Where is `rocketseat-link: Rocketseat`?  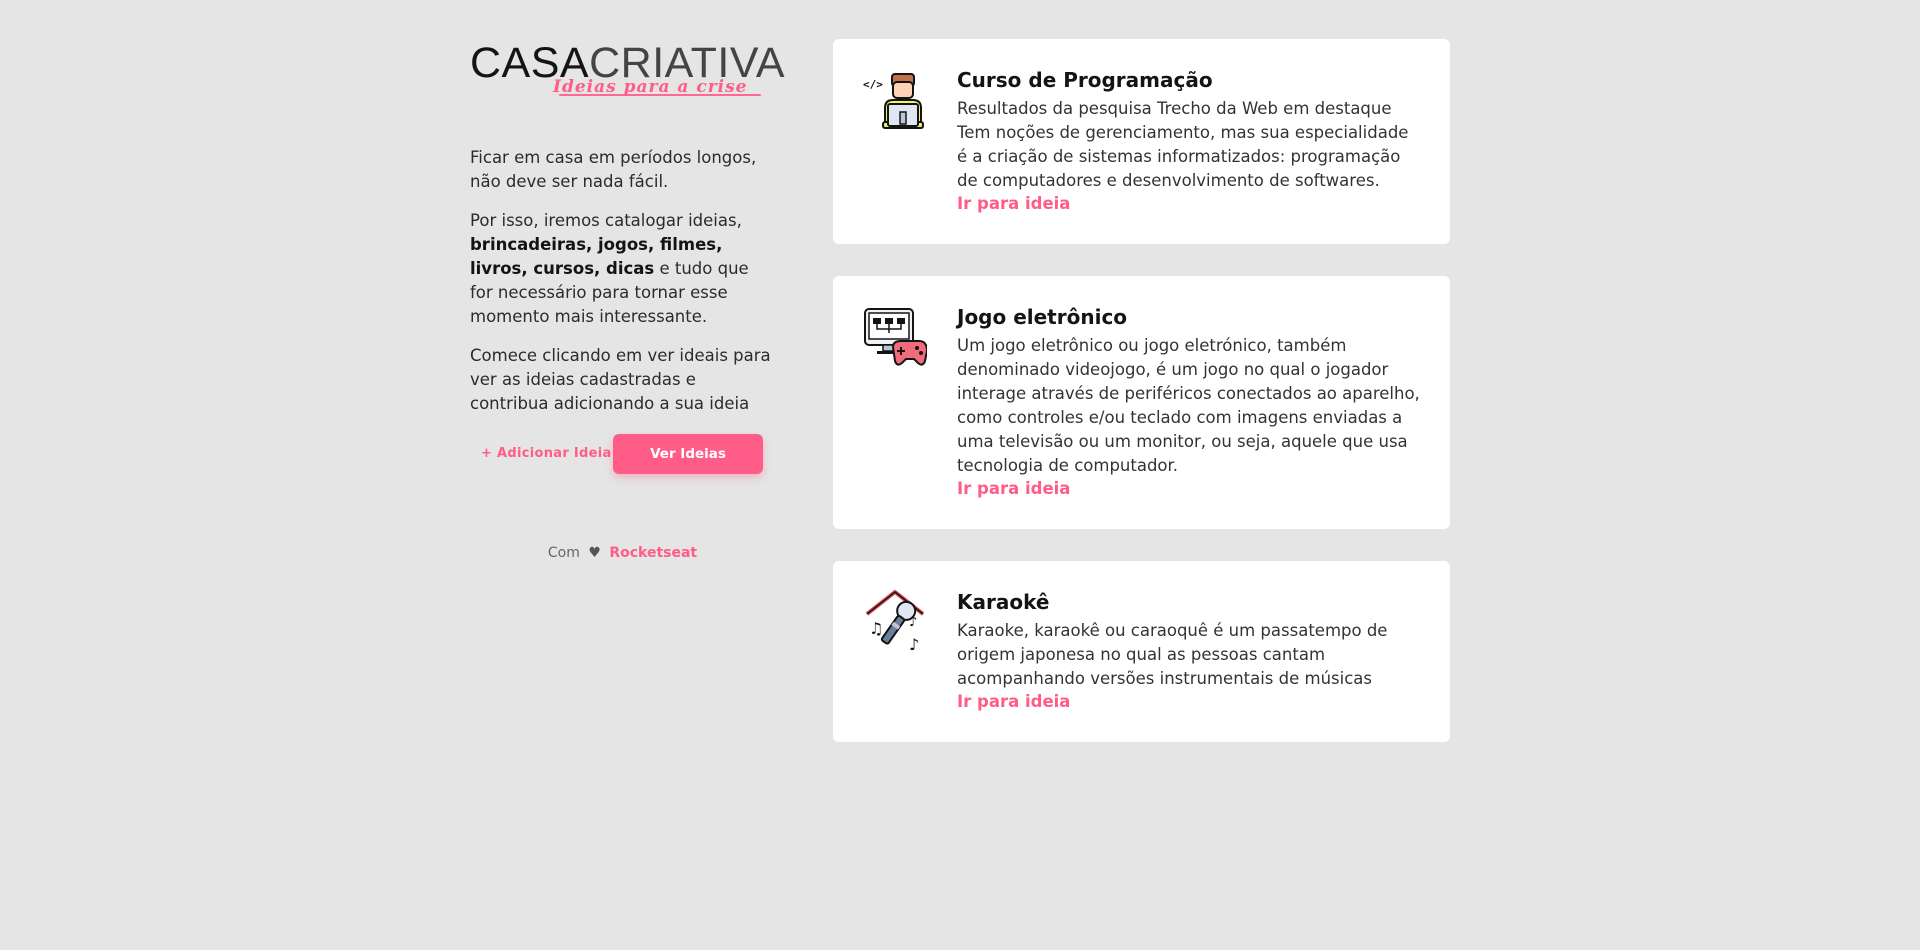 rocketseat-link: Rocketseat is located at coordinates (653, 553).